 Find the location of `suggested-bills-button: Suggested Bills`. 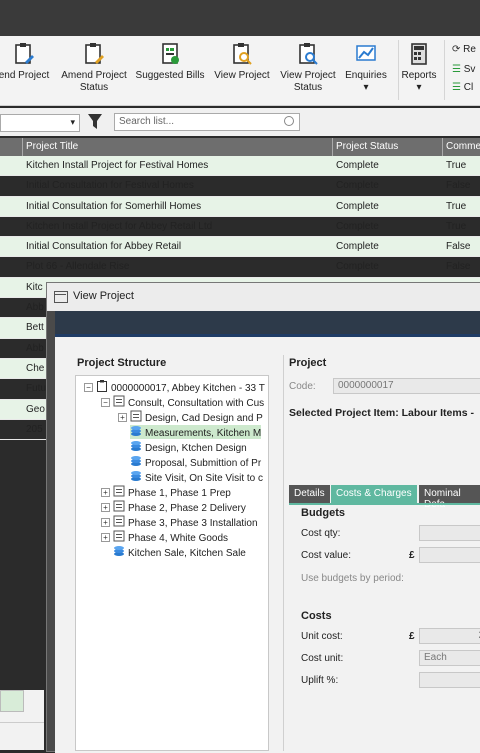

suggested-bills-button: Suggested Bills is located at coordinates (170, 62).